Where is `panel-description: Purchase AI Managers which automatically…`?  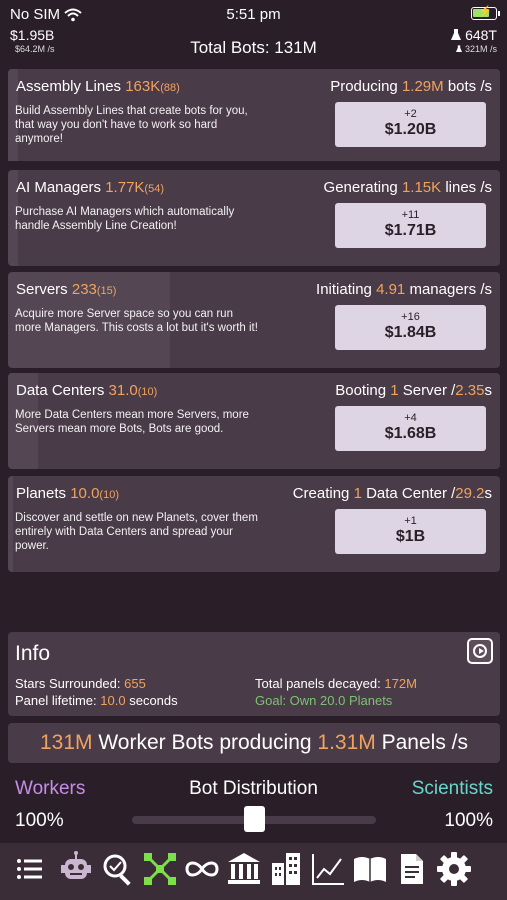 panel-description: Purchase AI Managers which automatically… is located at coordinates (125, 219).